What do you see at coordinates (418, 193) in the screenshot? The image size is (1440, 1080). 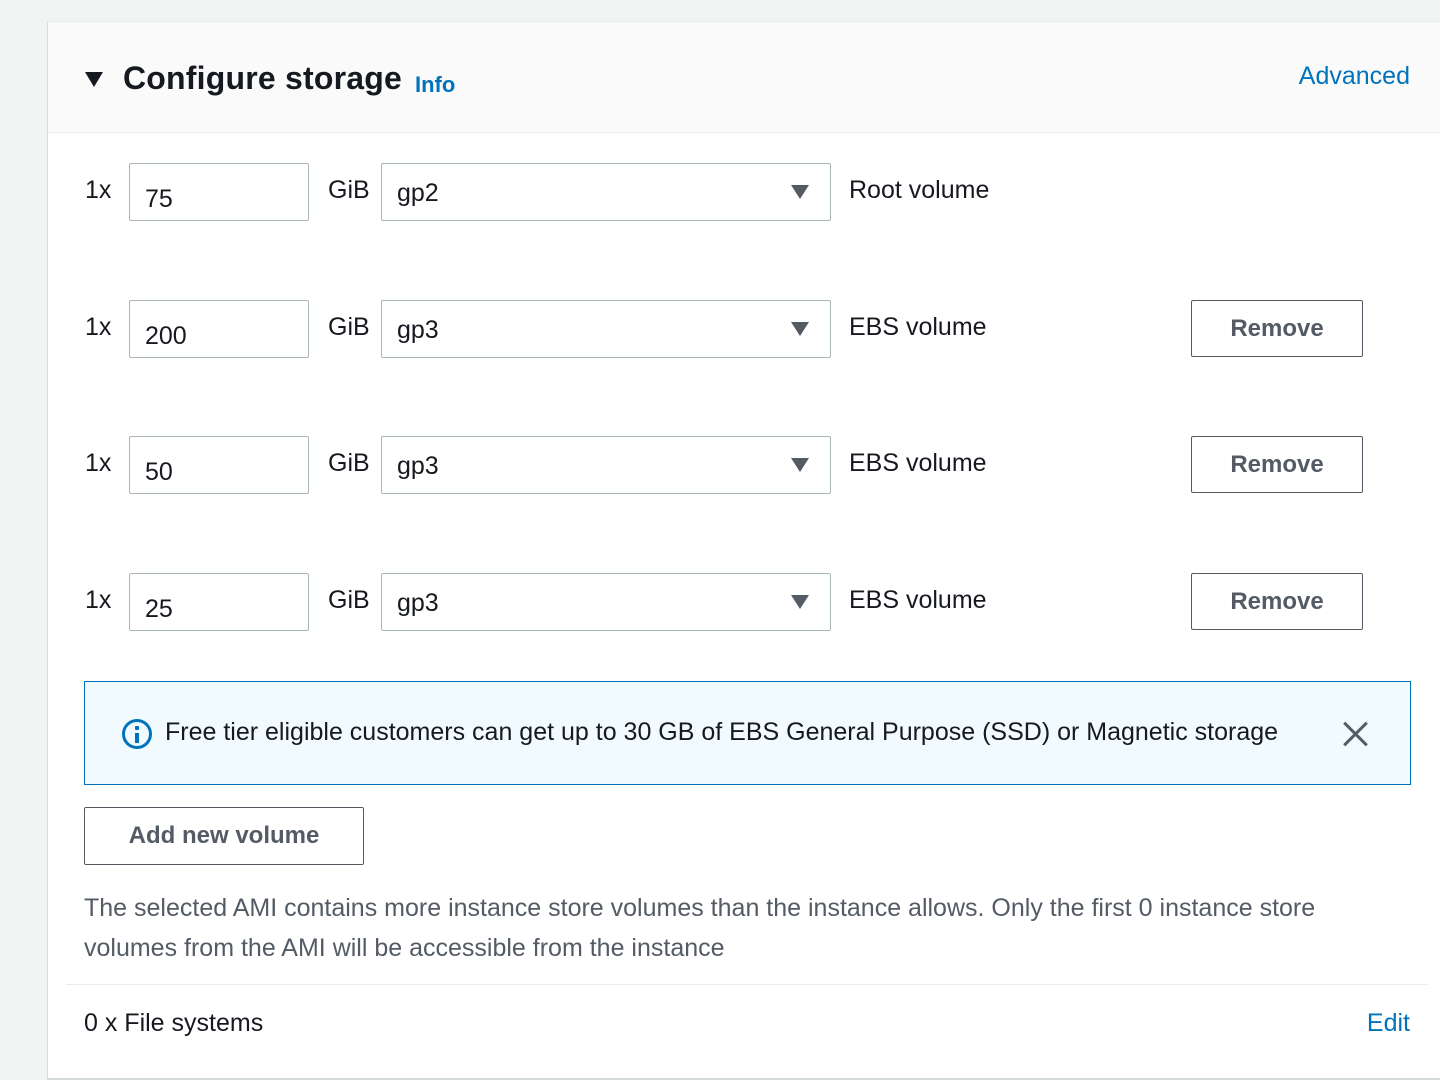 I see `volume-type-value: gp2` at bounding box center [418, 193].